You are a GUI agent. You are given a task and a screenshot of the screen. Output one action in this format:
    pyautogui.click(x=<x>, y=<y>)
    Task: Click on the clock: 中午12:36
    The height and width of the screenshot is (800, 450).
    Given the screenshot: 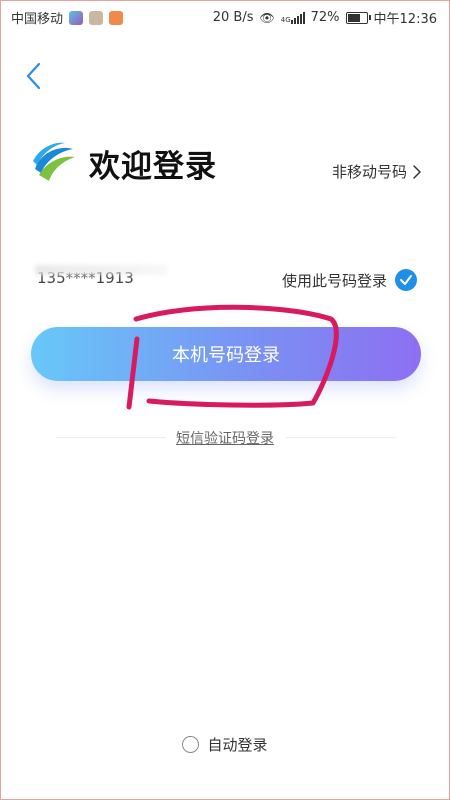 What is the action you would take?
    pyautogui.click(x=405, y=19)
    